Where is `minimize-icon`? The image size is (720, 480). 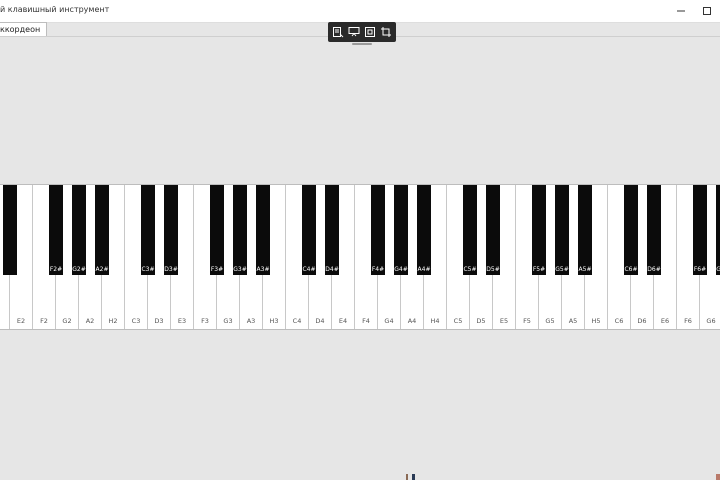
minimize-icon is located at coordinates (681, 11).